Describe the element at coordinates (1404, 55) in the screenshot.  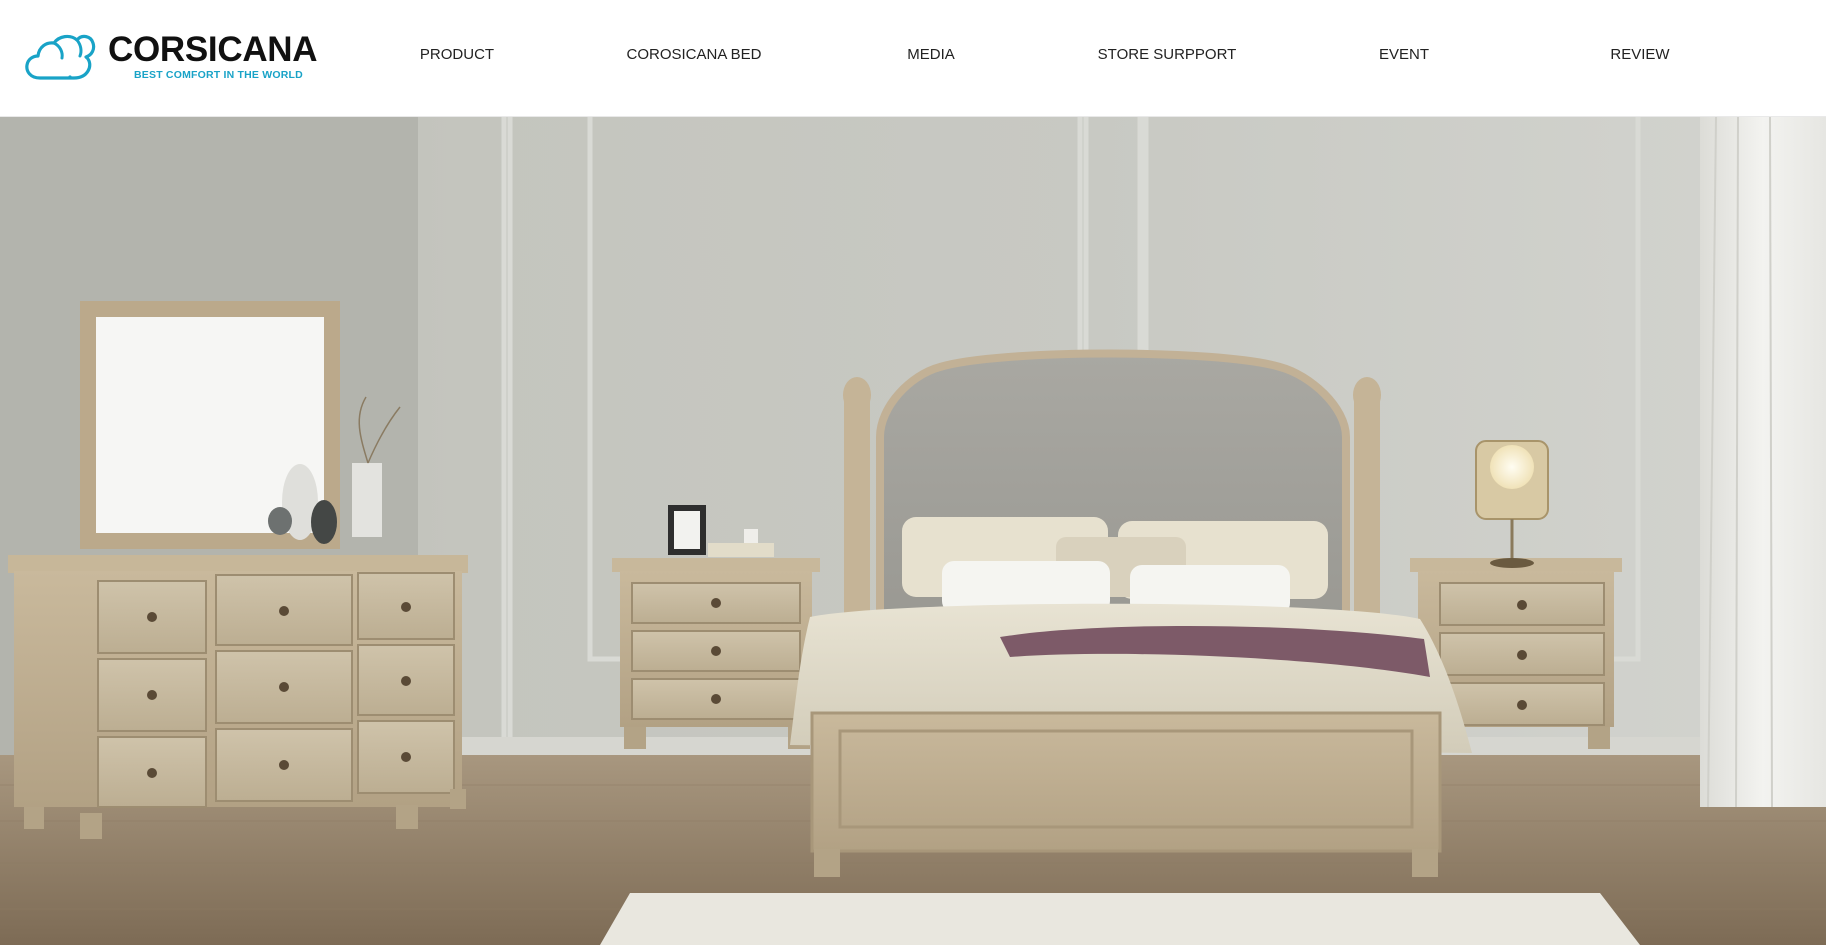
I see `nav-item-event: EVENT` at that location.